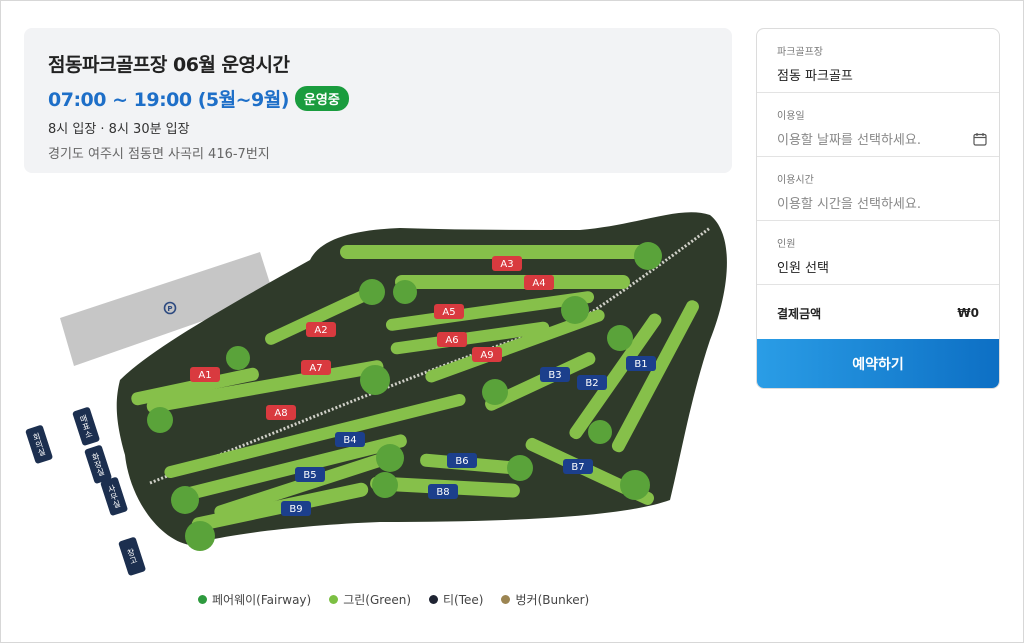 The image size is (1024, 643). I want to click on hole-marker-a5: A5, so click(449, 311).